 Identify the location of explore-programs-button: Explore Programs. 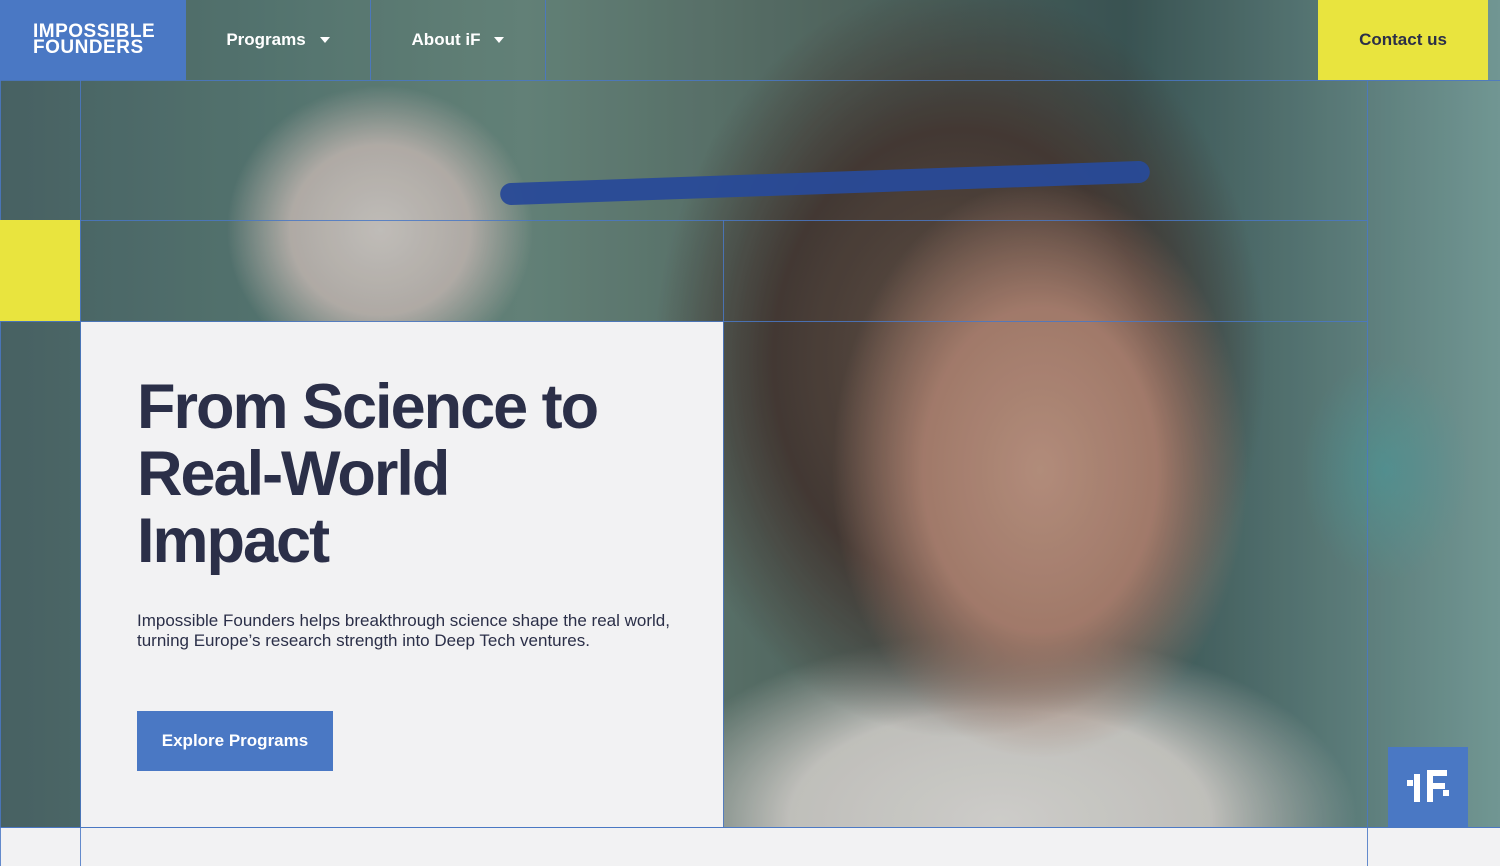
(235, 741).